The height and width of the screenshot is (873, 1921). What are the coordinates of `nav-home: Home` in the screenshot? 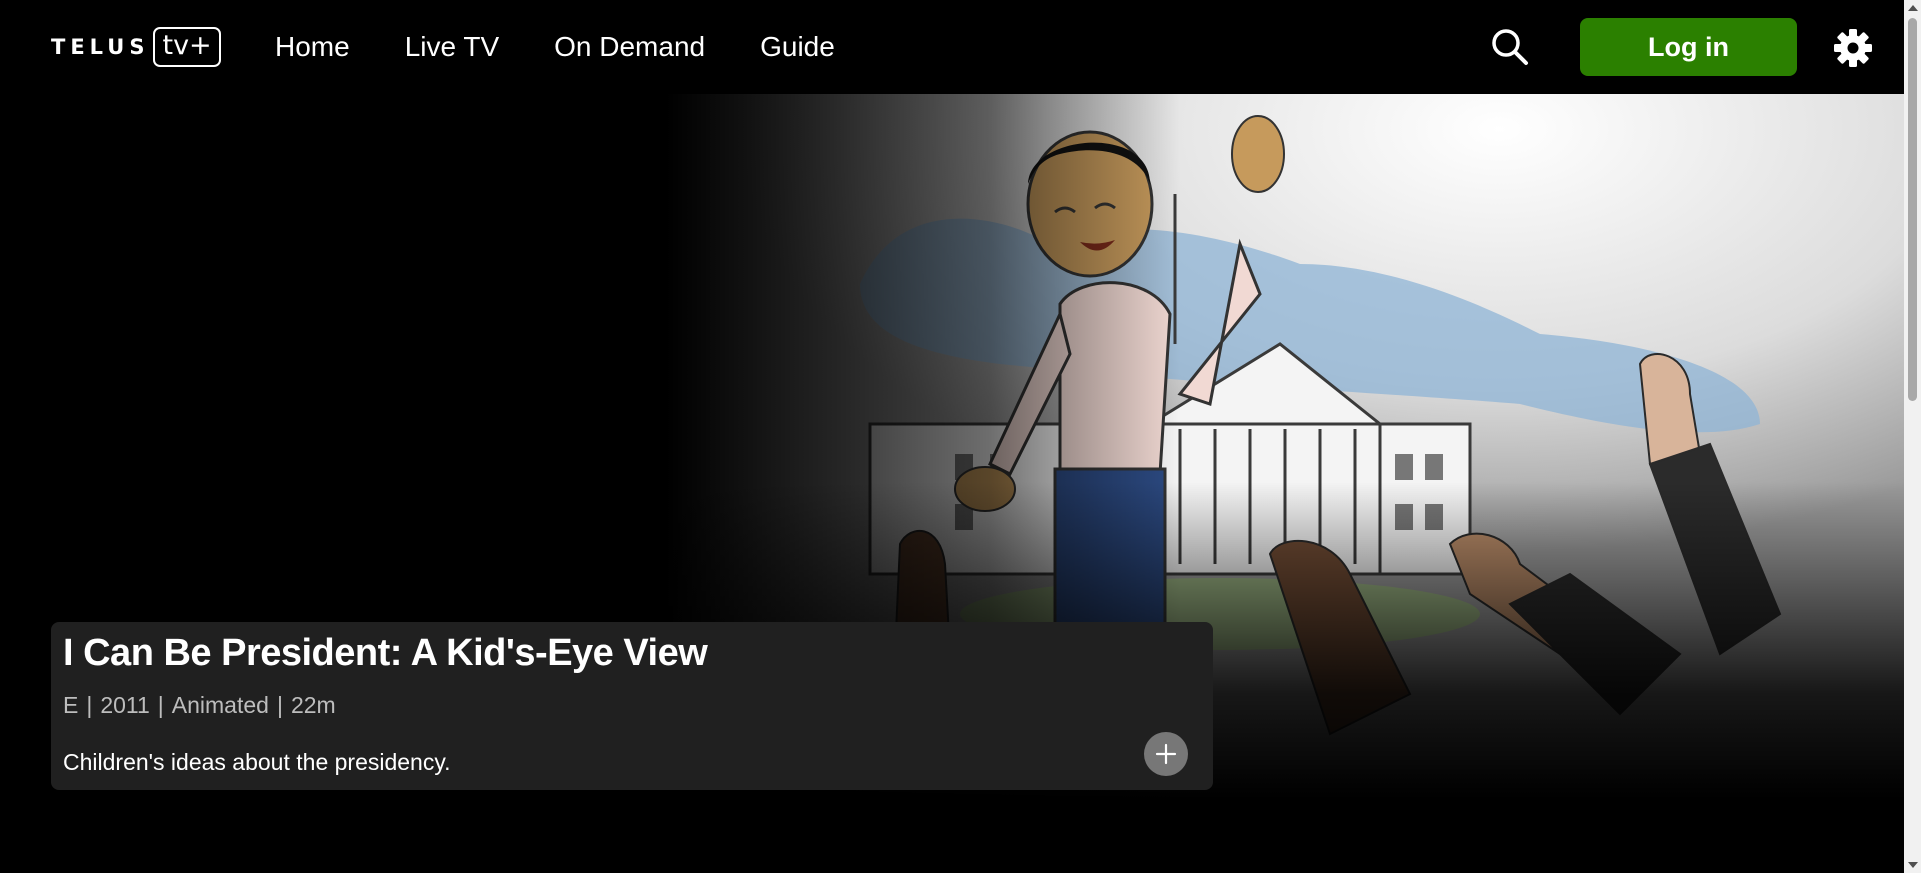 It's located at (312, 47).